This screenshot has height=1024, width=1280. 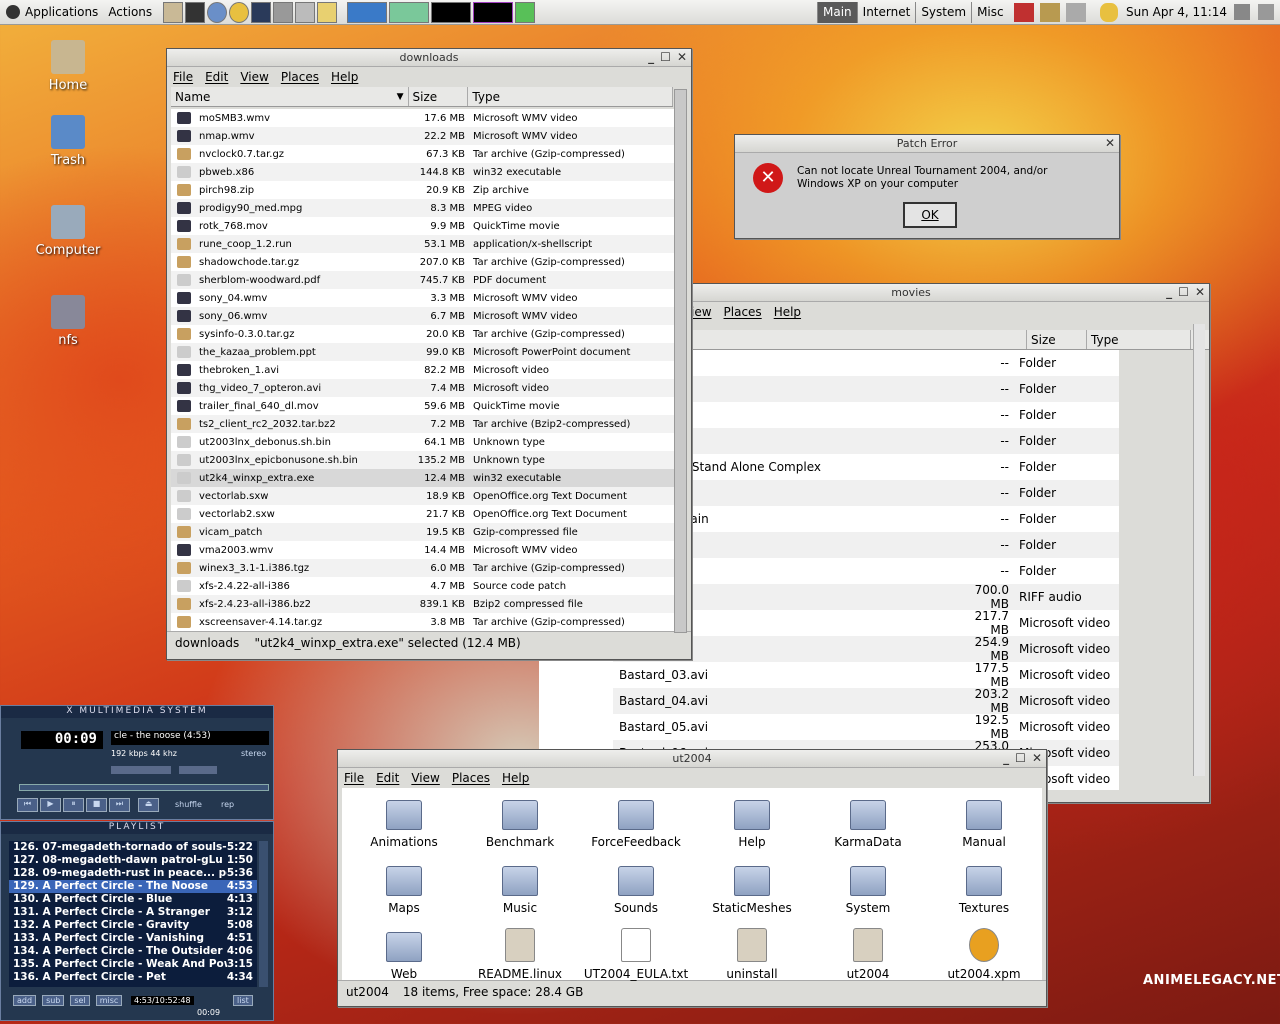 What do you see at coordinates (471, 778) in the screenshot?
I see `menu-places: Places` at bounding box center [471, 778].